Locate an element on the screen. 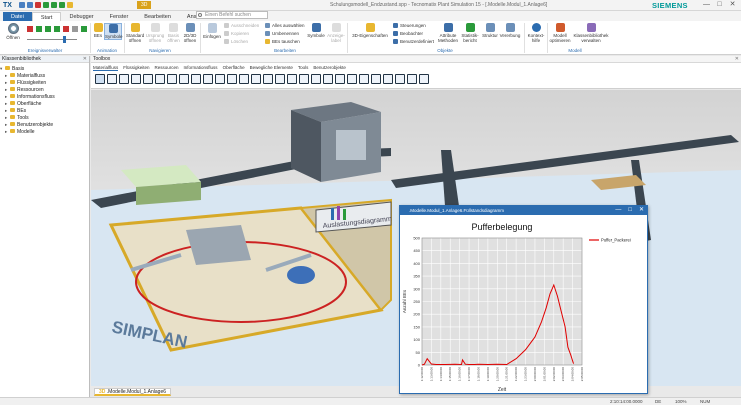  toolbox-tab-bewegliche-elemente: Bewegliche Elemente is located at coordinates (271, 68).